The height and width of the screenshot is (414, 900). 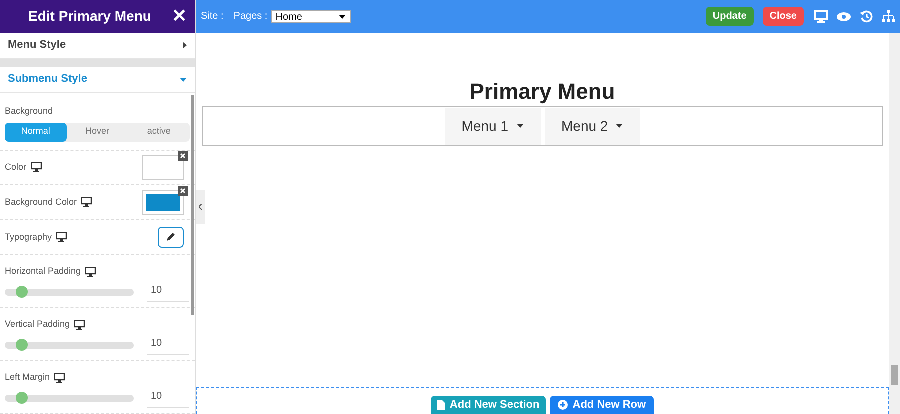 I want to click on field-label: Left Margin, so click(x=97, y=378).